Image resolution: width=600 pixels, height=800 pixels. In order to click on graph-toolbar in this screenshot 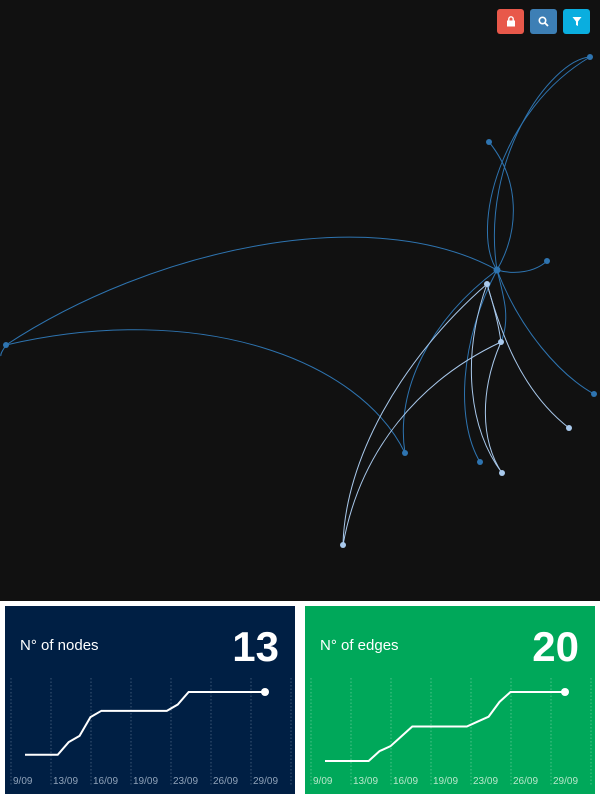, I will do `click(543, 21)`.